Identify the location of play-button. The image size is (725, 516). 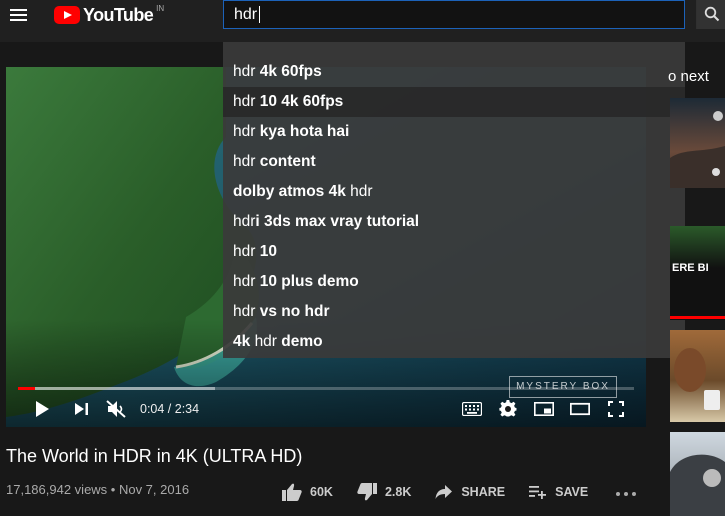
(42, 409).